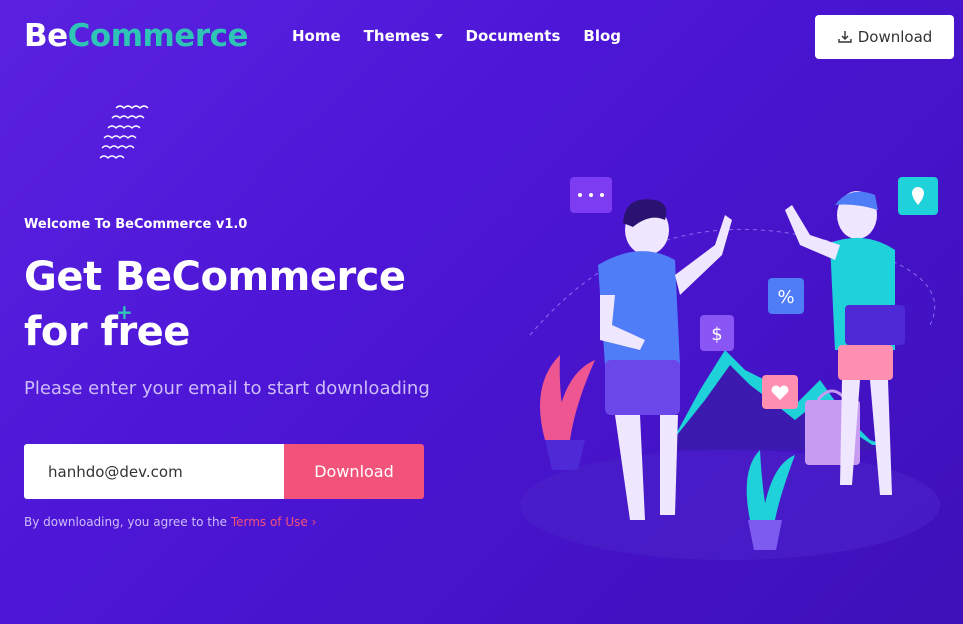  What do you see at coordinates (567, 397) in the screenshot?
I see `pink-leaves` at bounding box center [567, 397].